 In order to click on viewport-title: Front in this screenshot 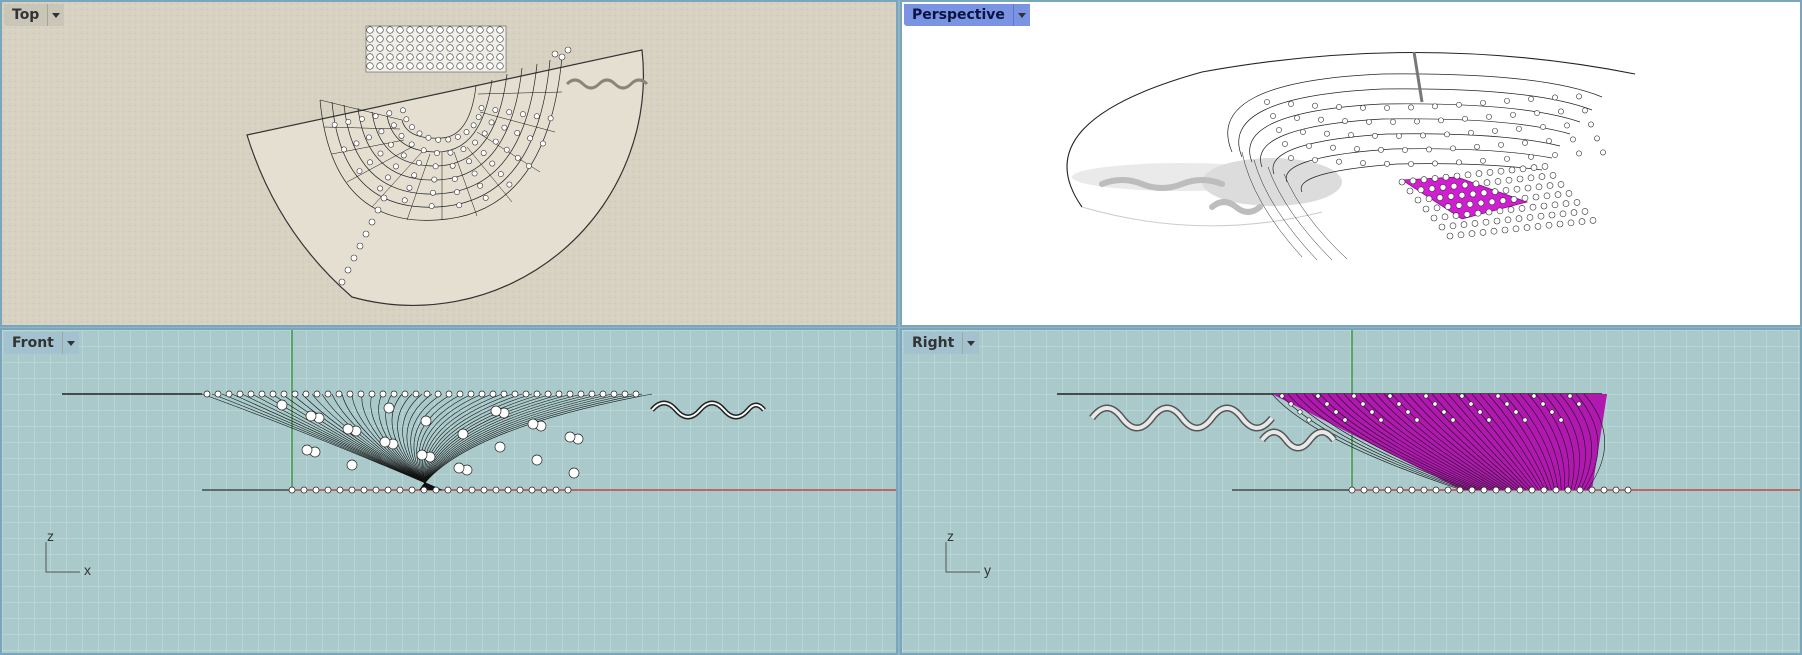, I will do `click(33, 343)`.